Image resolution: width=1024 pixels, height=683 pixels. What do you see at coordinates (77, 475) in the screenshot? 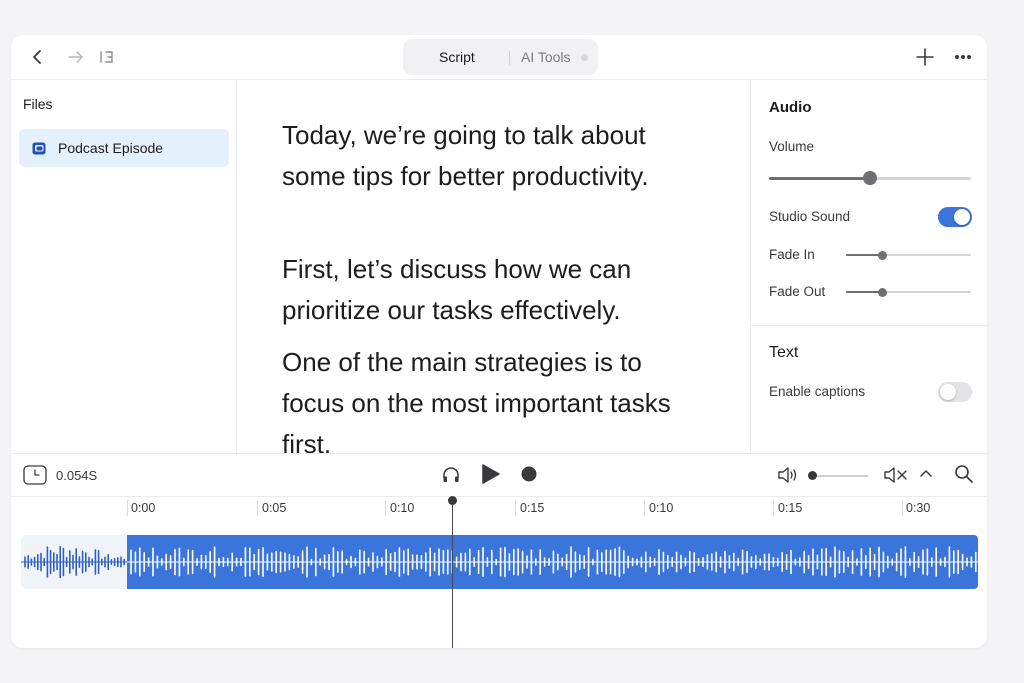
I see `time-readout: 0.054S` at bounding box center [77, 475].